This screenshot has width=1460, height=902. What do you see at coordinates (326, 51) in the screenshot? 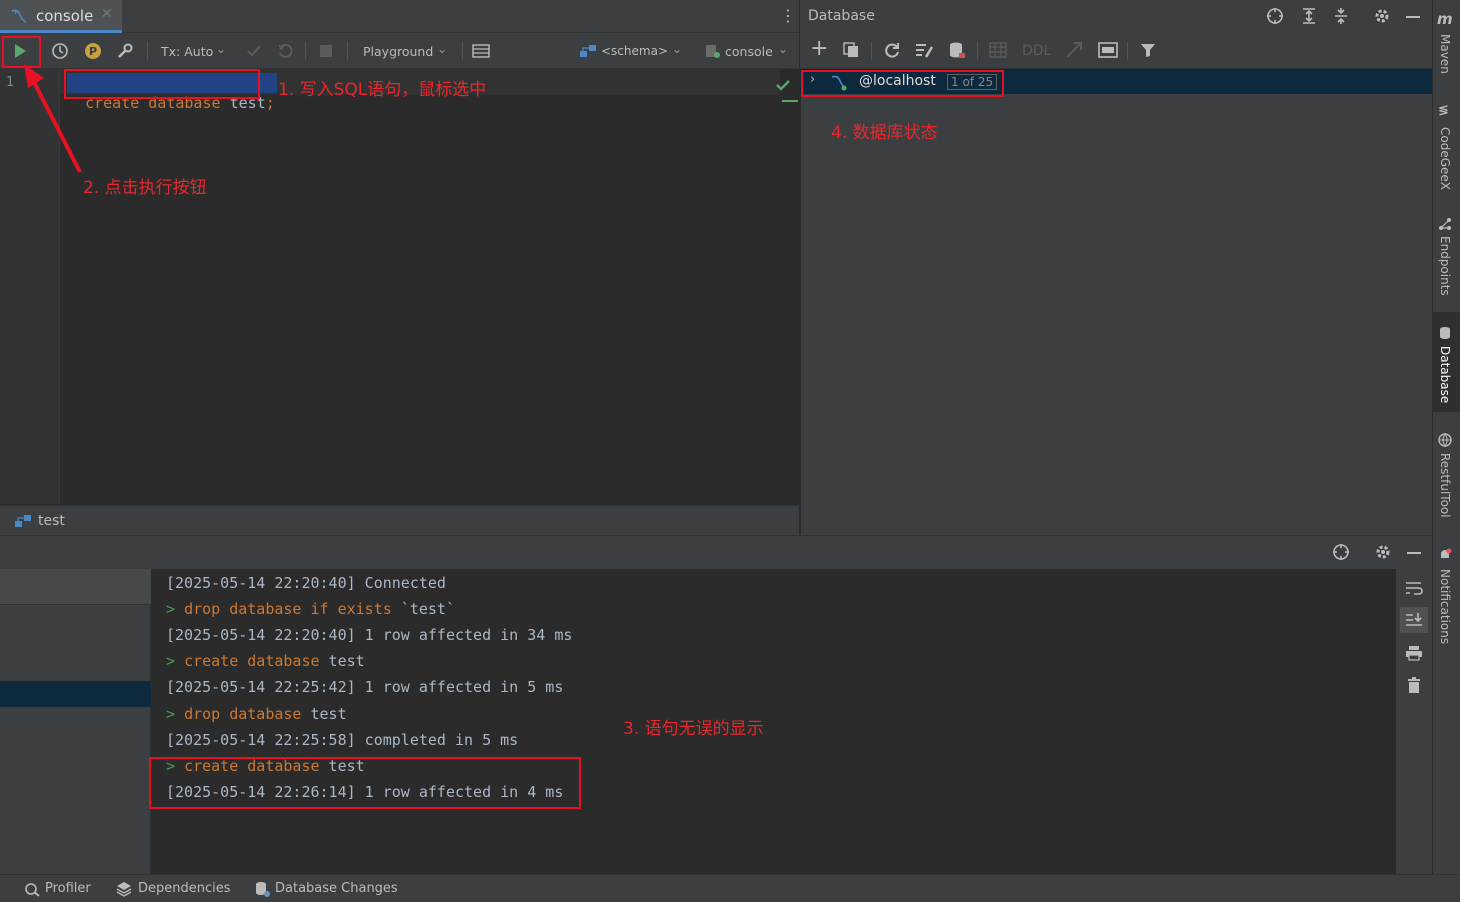
I see `stop-icon` at bounding box center [326, 51].